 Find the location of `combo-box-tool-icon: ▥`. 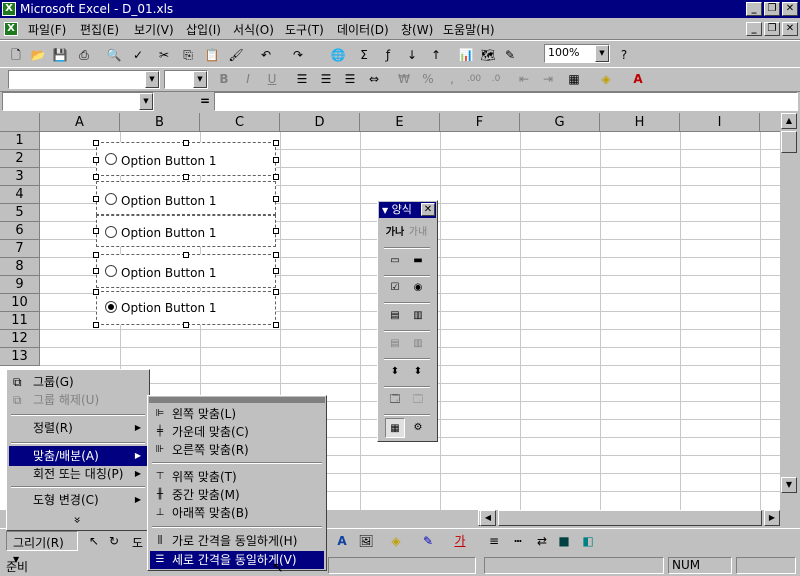

combo-box-tool-icon: ▥ is located at coordinates (418, 316).